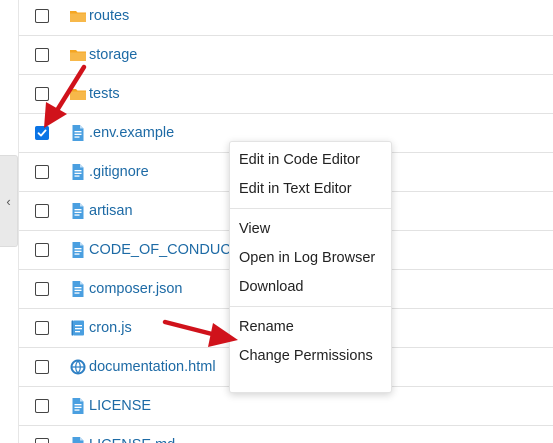 This screenshot has height=443, width=553. I want to click on script-file-icon, so click(78, 328).